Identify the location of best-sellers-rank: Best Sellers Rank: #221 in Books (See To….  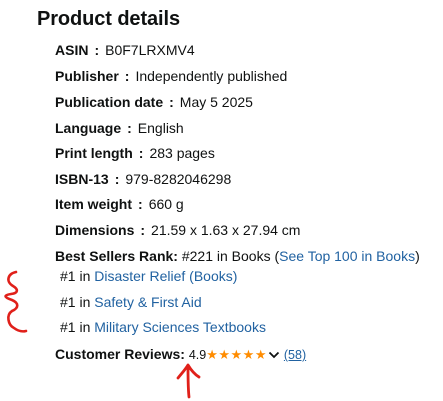
(237, 256).